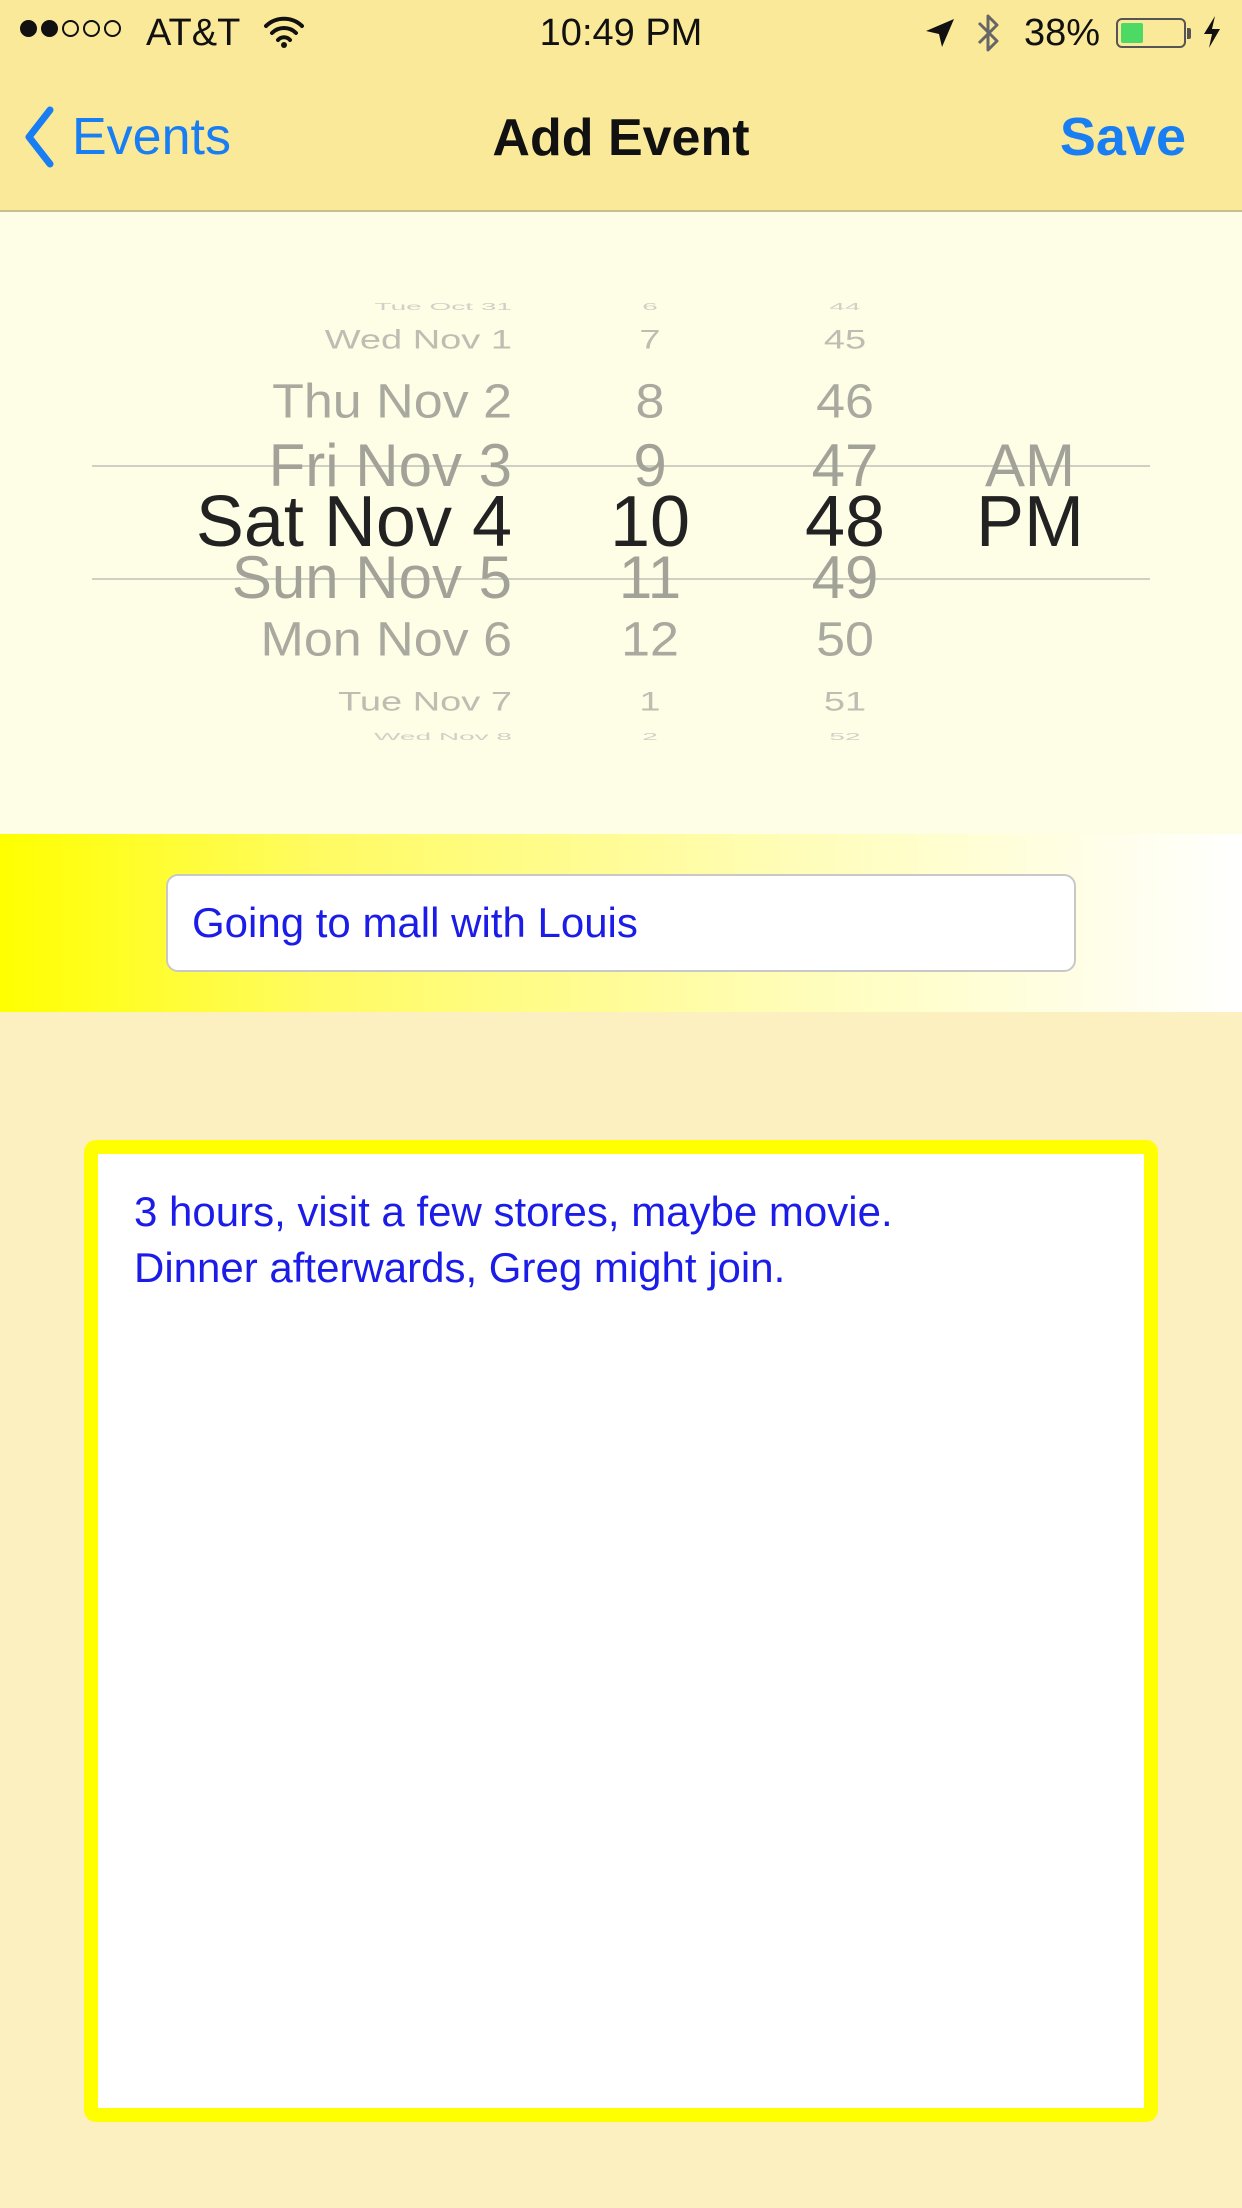 This screenshot has width=1242, height=2208. What do you see at coordinates (940, 37) in the screenshot?
I see `location-arrow-icon` at bounding box center [940, 37].